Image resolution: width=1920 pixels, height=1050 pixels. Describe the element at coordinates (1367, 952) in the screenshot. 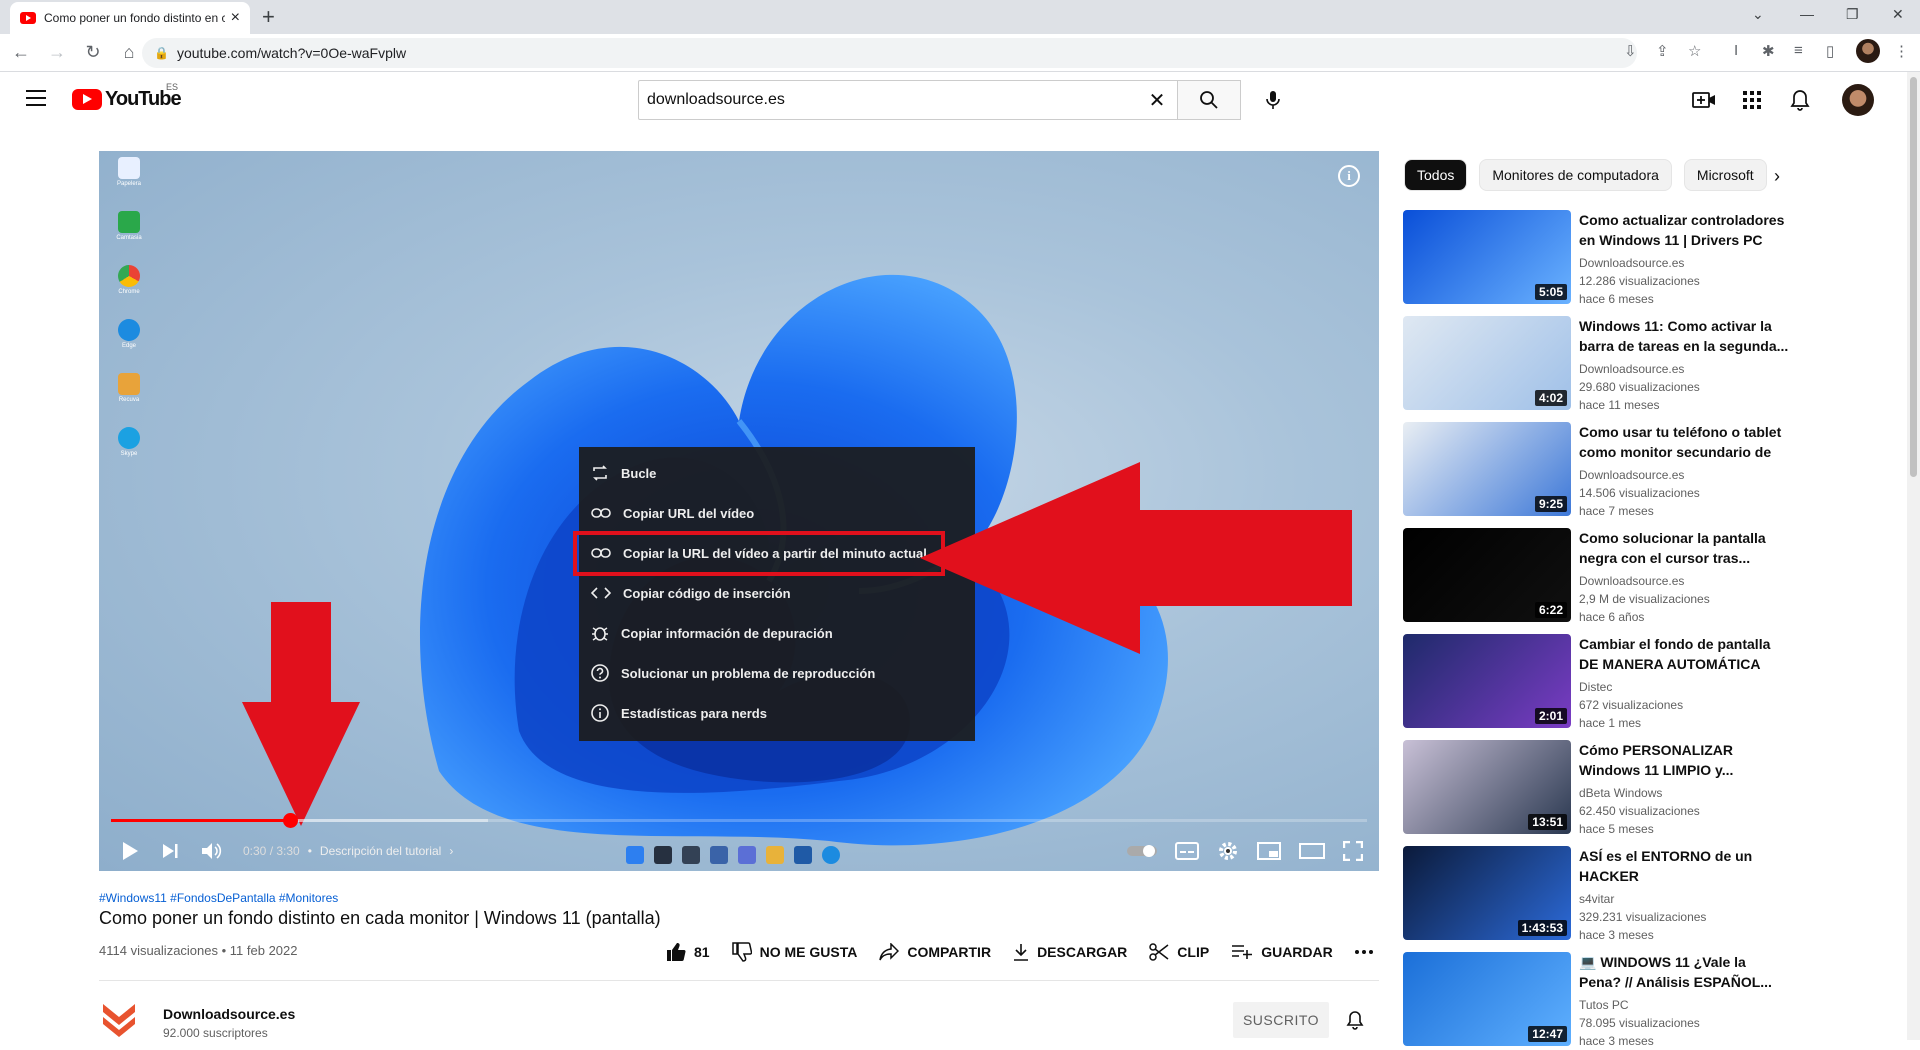

I see `more-actions-button` at that location.